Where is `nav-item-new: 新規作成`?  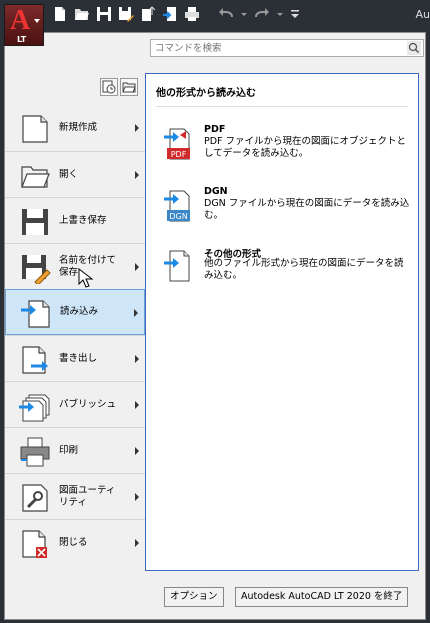
nav-item-new: 新規作成 is located at coordinates (75, 128).